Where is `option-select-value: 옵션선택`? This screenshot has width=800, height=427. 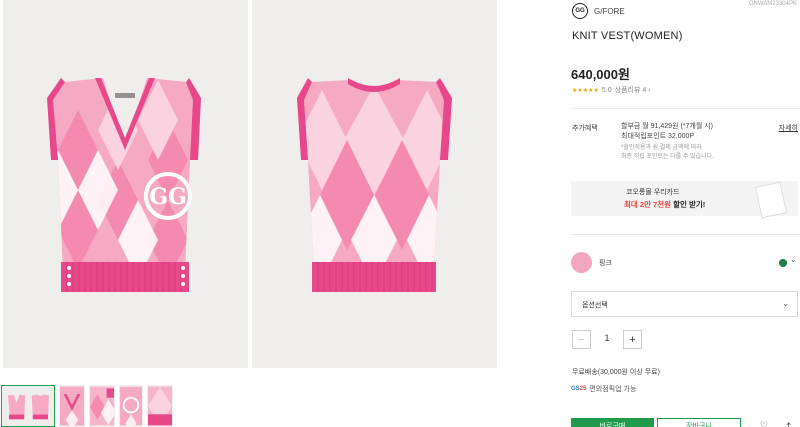
option-select-value: 옵션선택 is located at coordinates (595, 305).